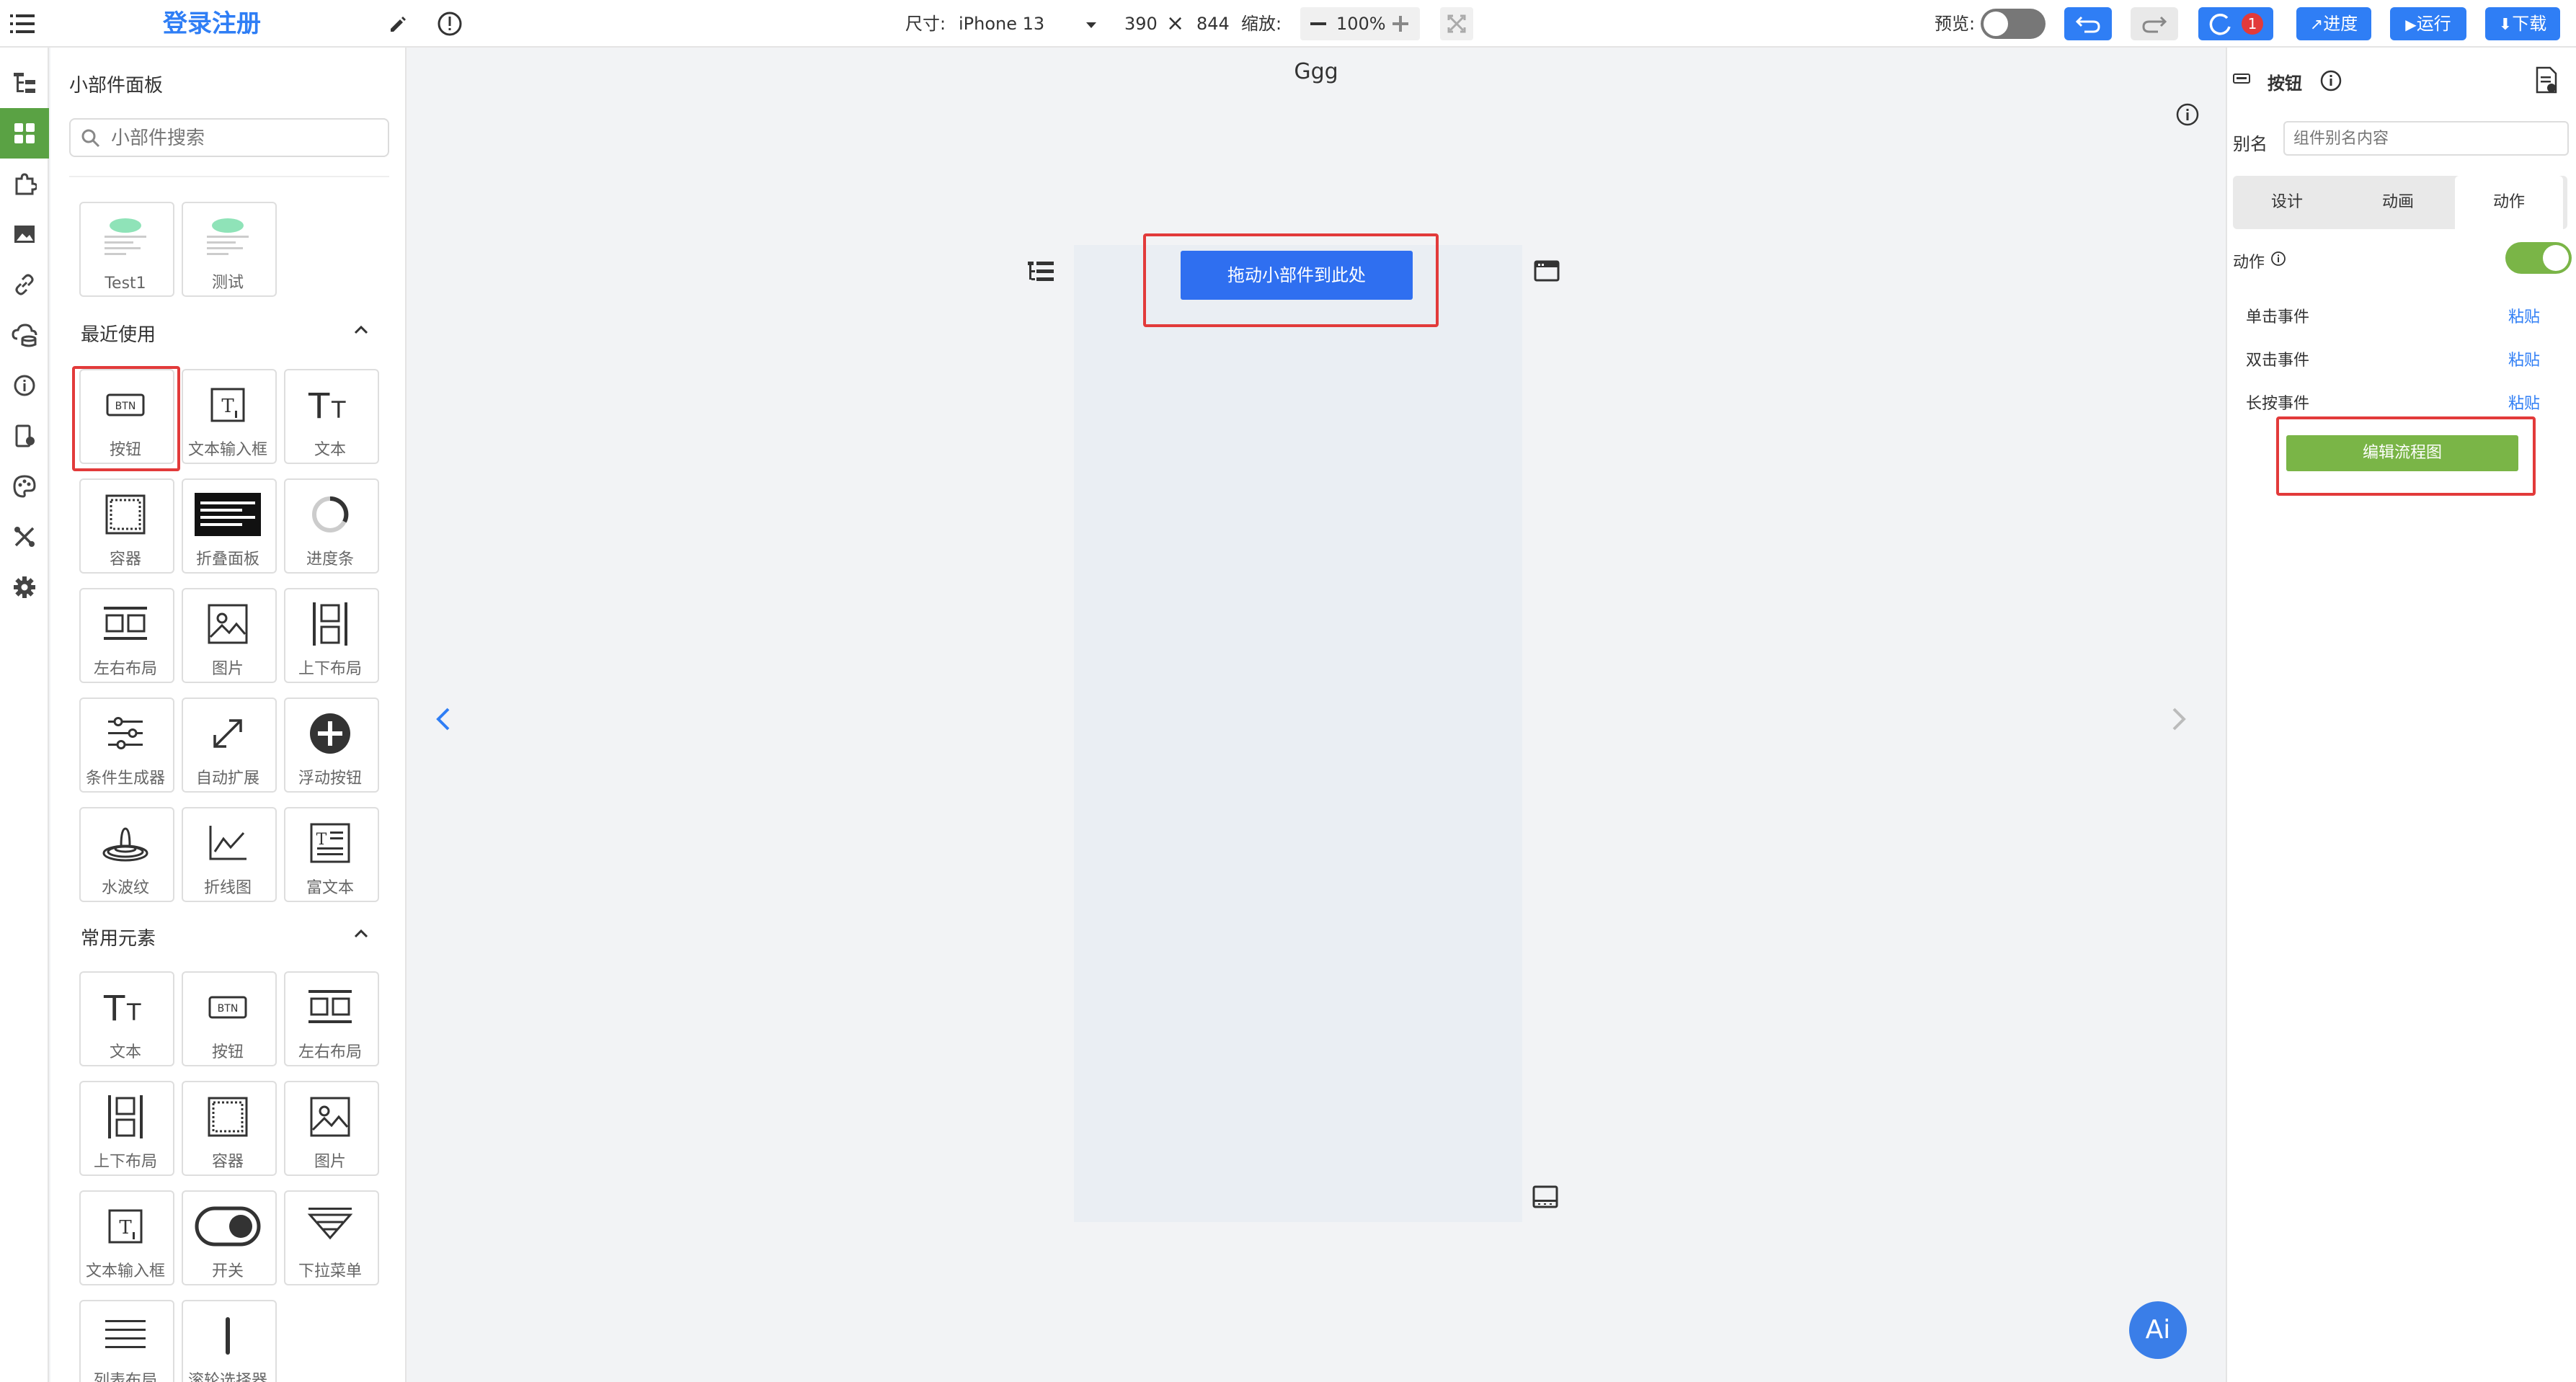  Describe the element at coordinates (1040, 271) in the screenshot. I see `outline-toggle-icon` at that location.